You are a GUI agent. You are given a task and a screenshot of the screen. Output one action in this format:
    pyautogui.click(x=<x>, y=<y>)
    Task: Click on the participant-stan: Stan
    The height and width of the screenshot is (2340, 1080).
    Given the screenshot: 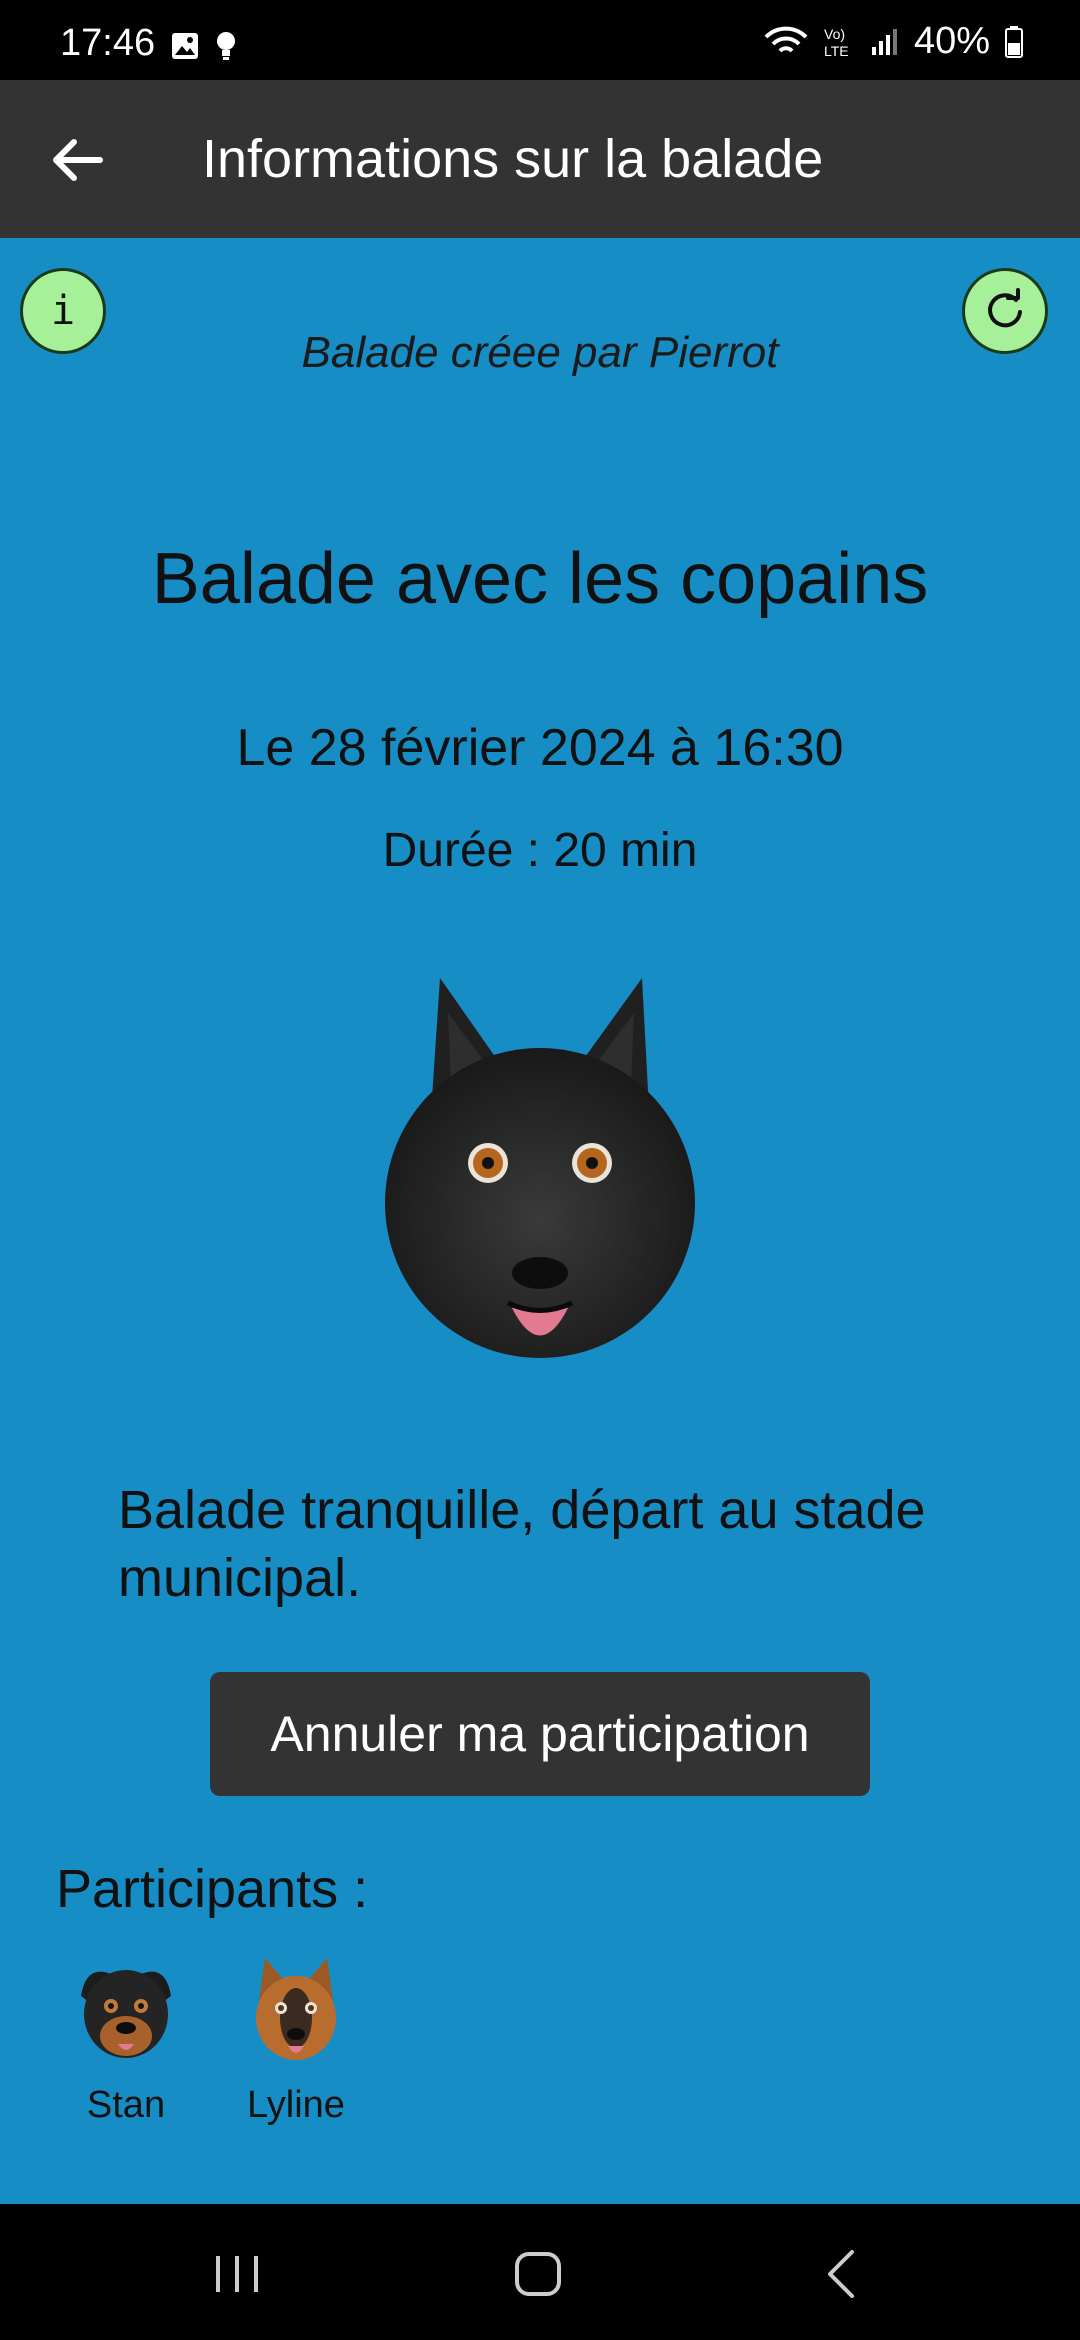 What is the action you would take?
    pyautogui.click(x=126, y=2041)
    